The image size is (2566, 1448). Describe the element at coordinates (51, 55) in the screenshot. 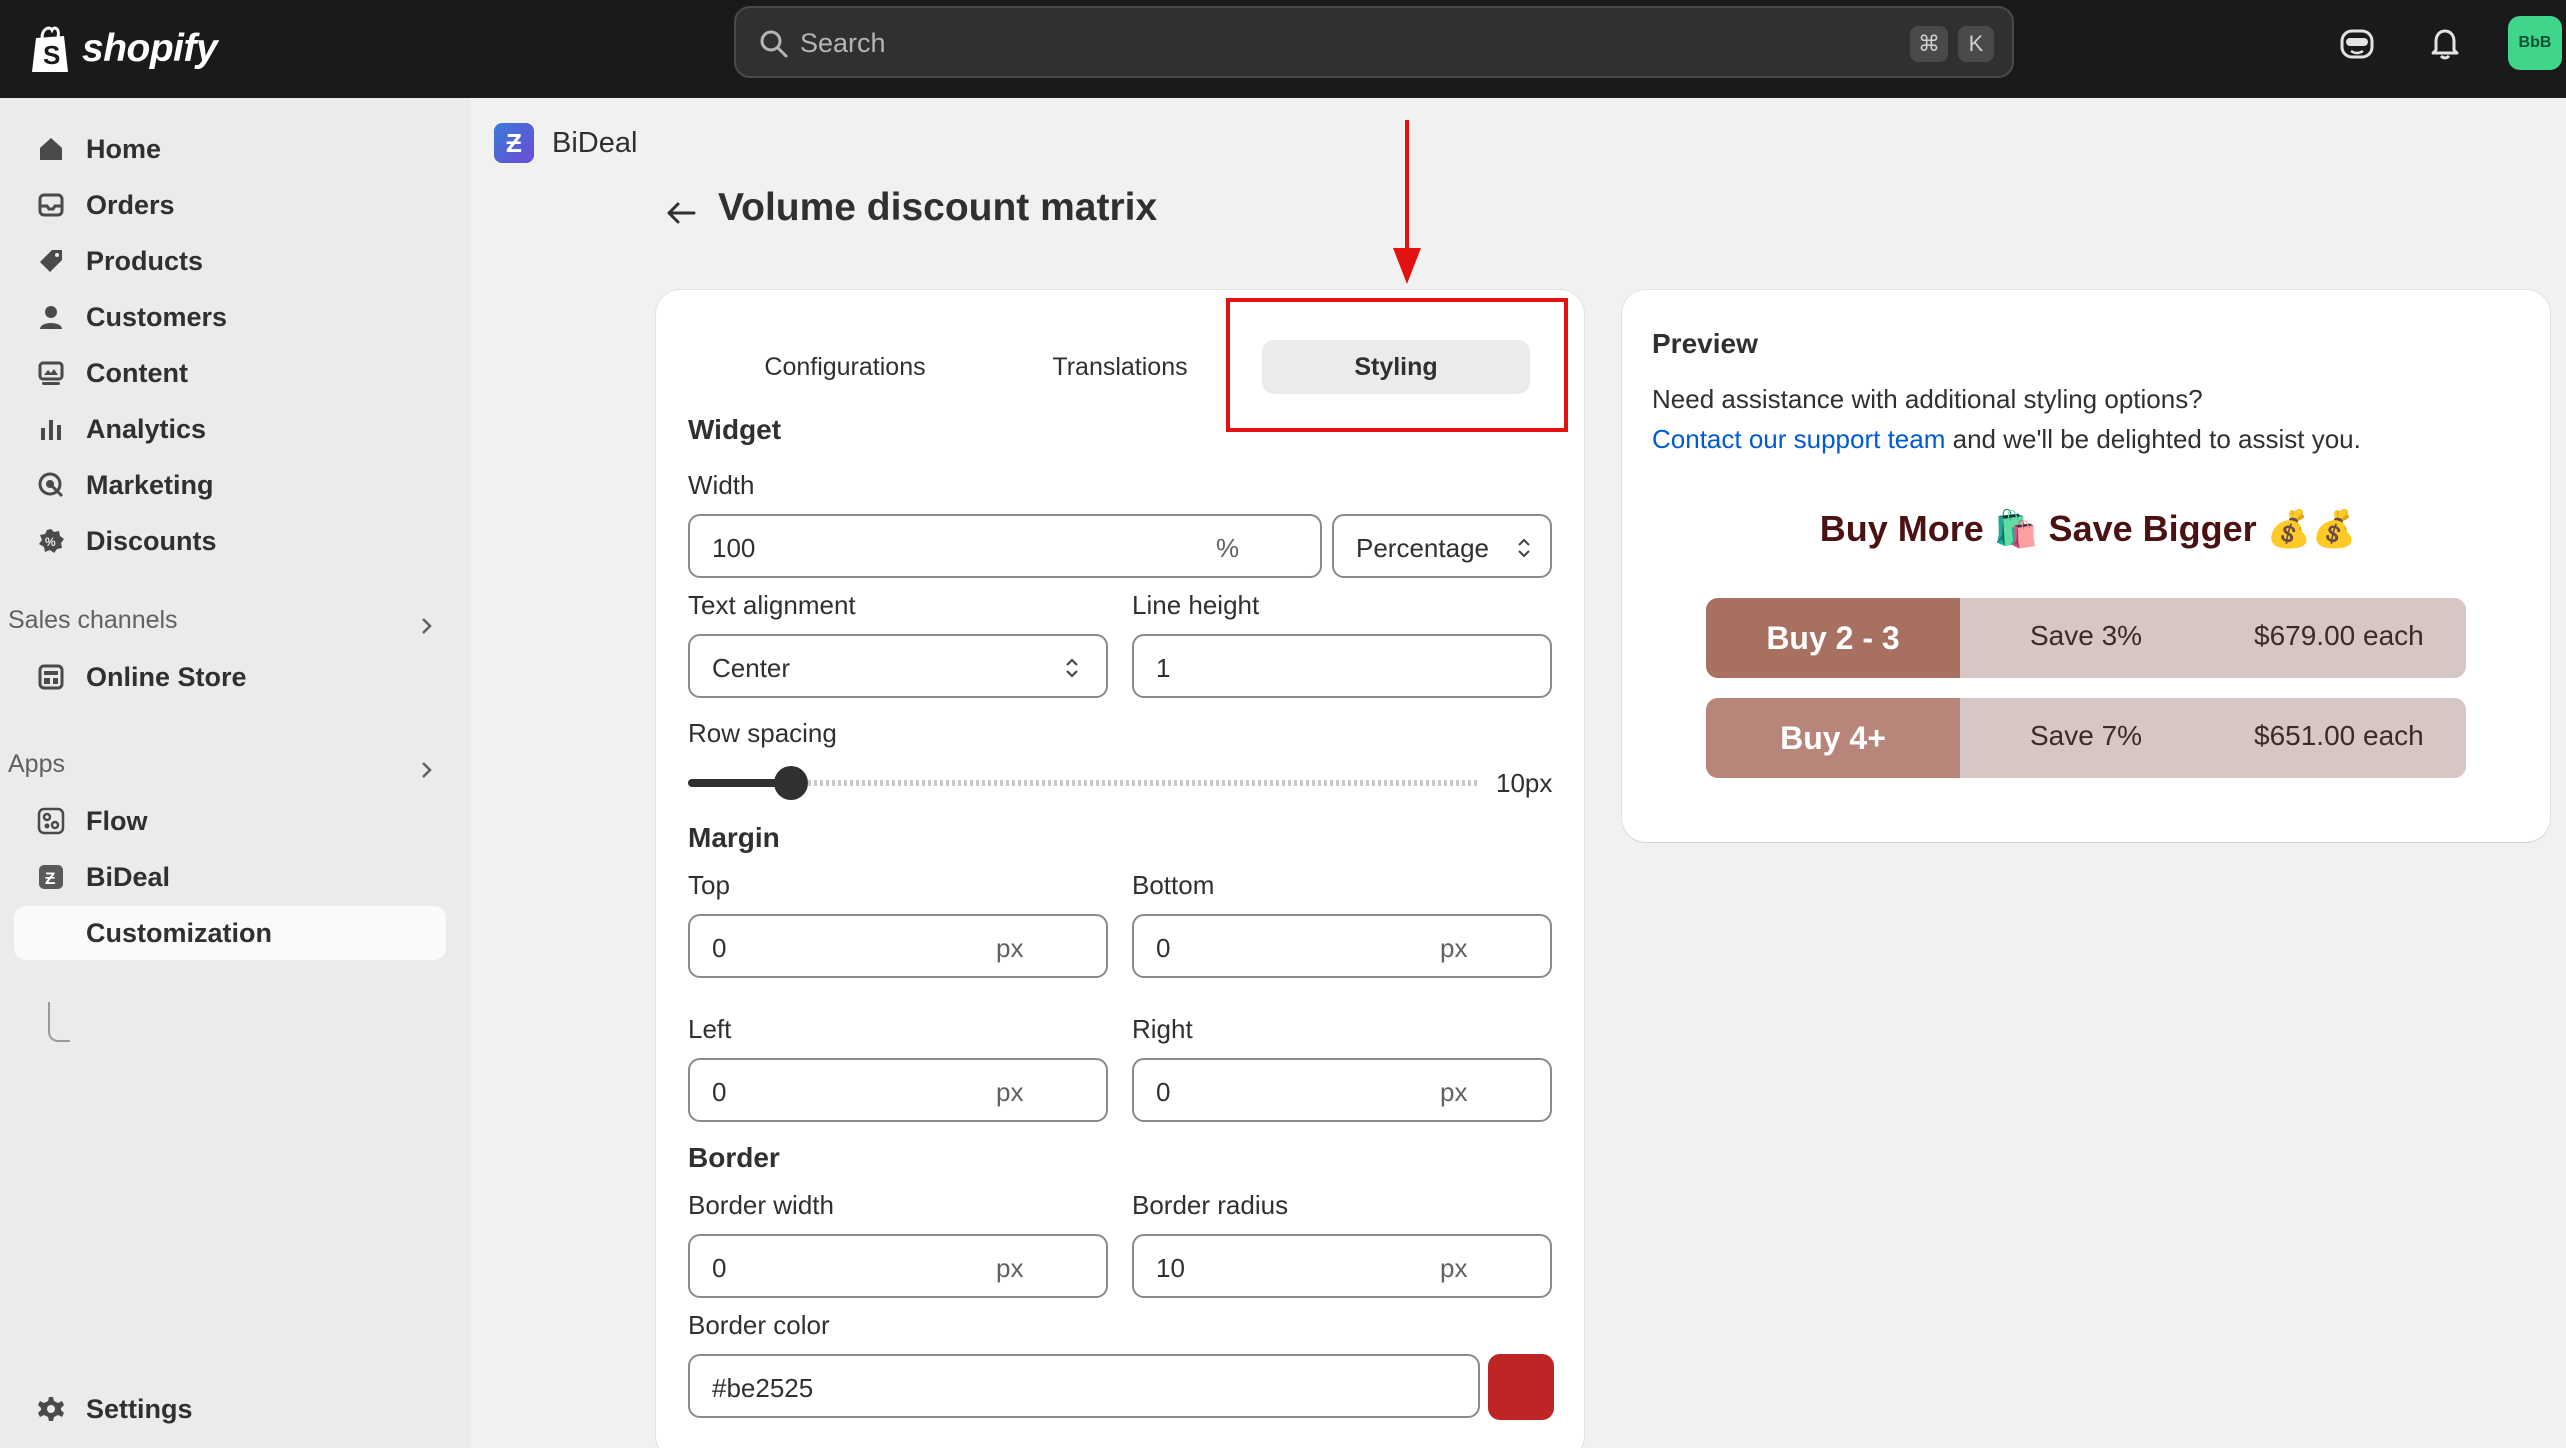

I see `svg-text: S` at that location.